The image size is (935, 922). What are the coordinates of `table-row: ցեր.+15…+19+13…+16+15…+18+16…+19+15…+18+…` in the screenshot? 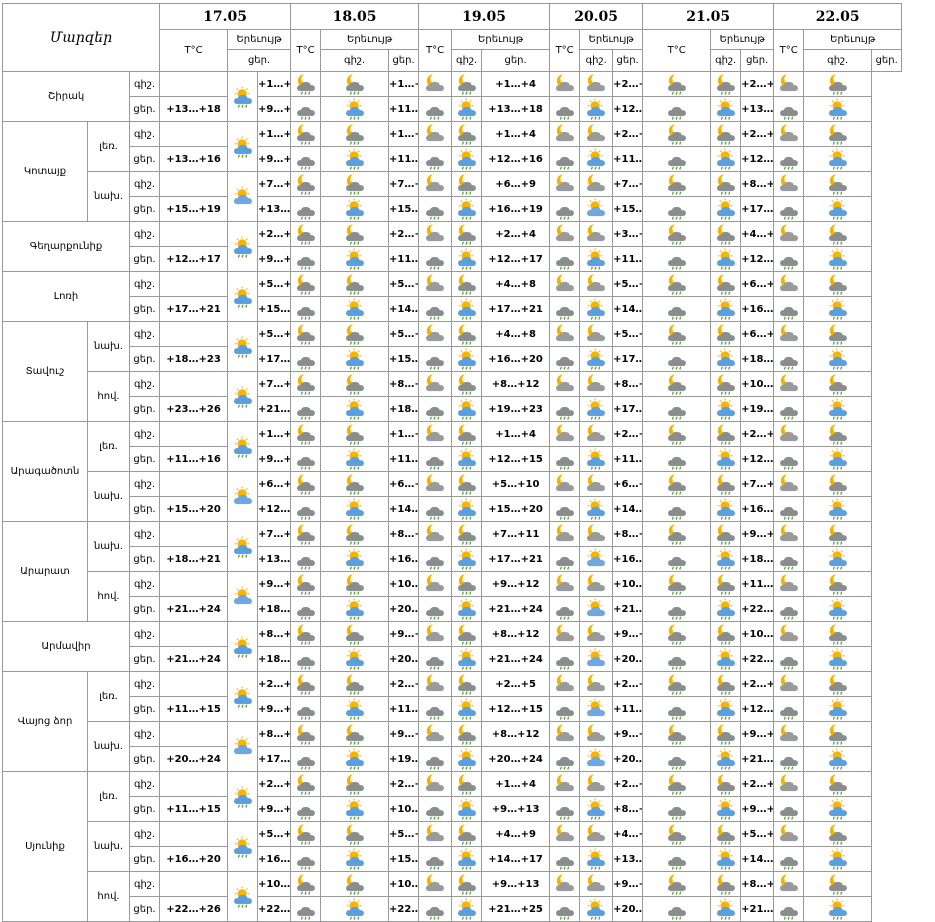 It's located at (469, 209).